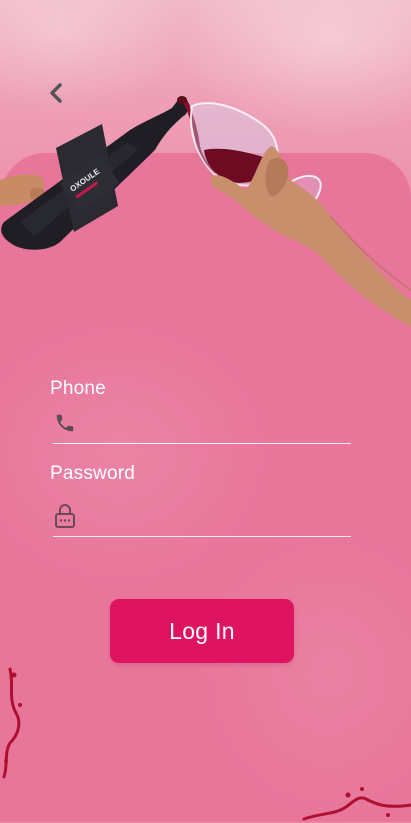 The height and width of the screenshot is (823, 411). Describe the element at coordinates (65, 423) in the screenshot. I see `phone-icon` at that location.